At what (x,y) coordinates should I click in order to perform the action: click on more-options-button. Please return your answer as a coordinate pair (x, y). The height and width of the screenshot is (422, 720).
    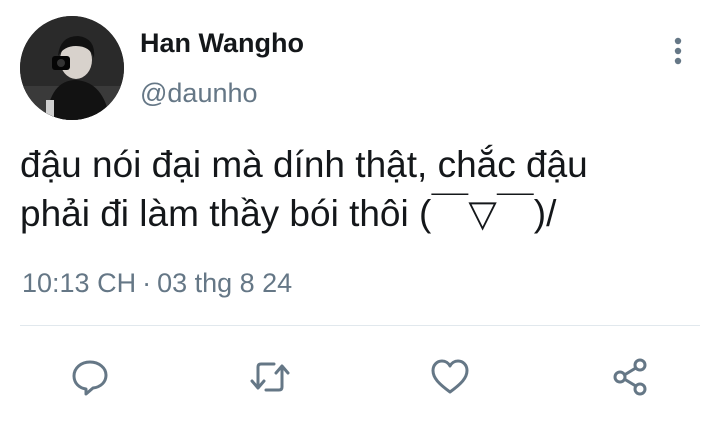
    Looking at the image, I should click on (678, 51).